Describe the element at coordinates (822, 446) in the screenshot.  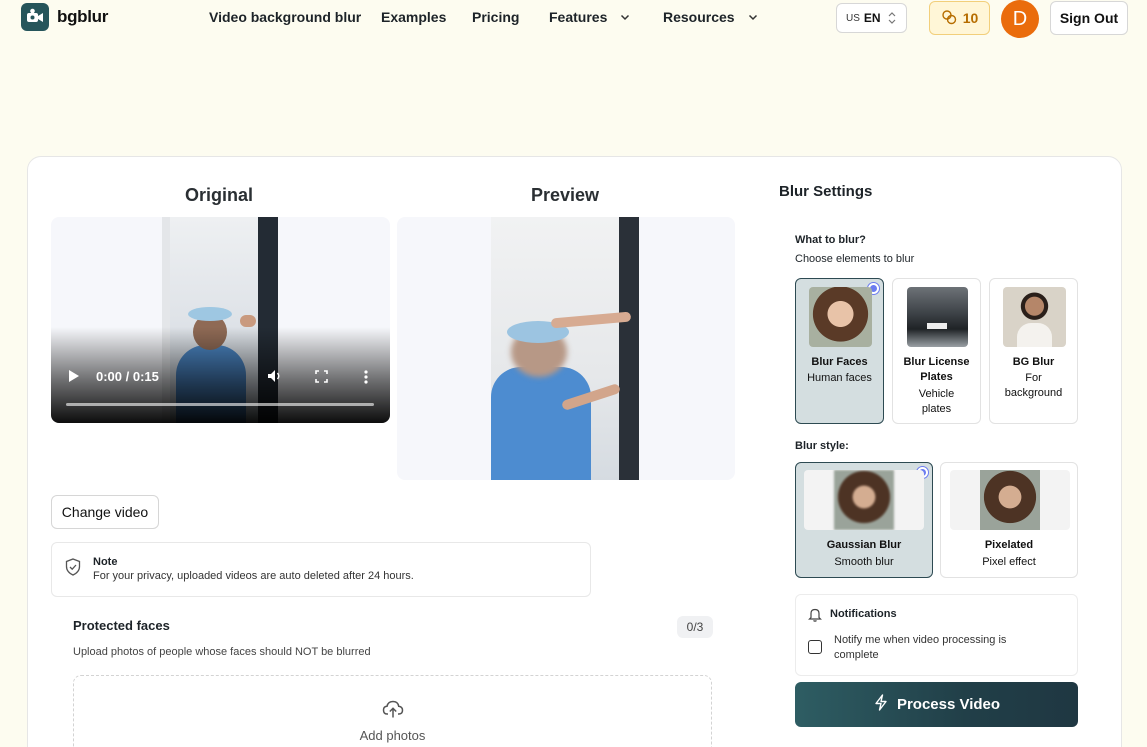
I see `blur-style-label: Blur style:` at that location.